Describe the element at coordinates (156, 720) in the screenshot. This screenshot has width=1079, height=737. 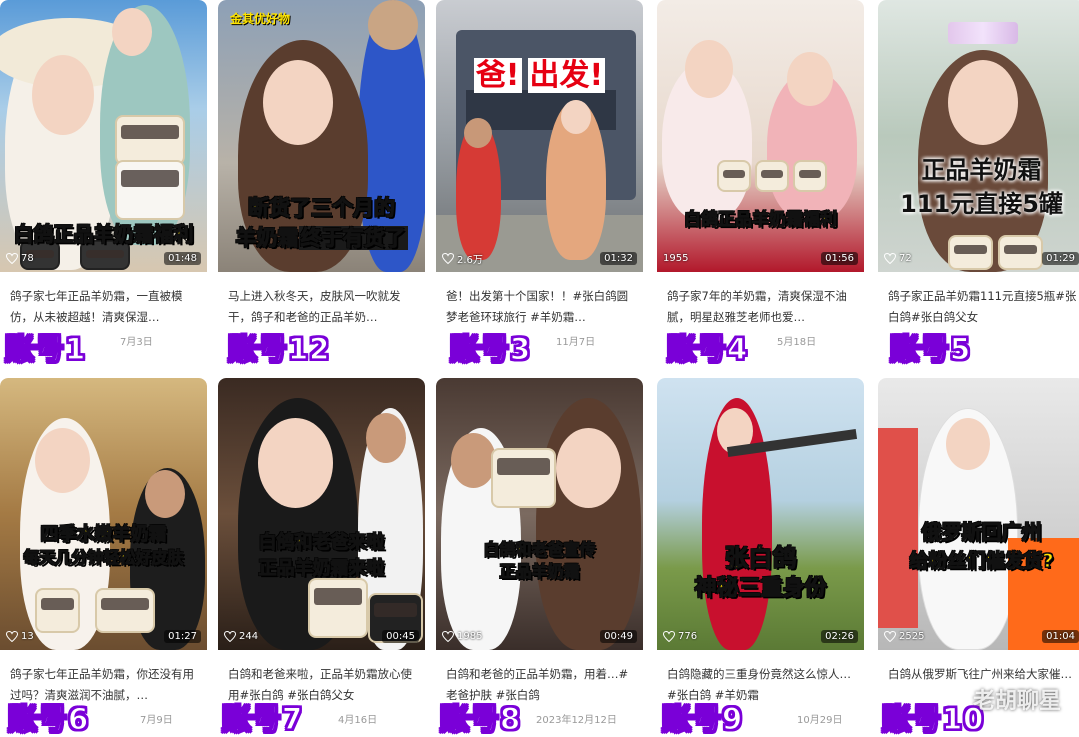
I see `post-date: 7月9日` at that location.